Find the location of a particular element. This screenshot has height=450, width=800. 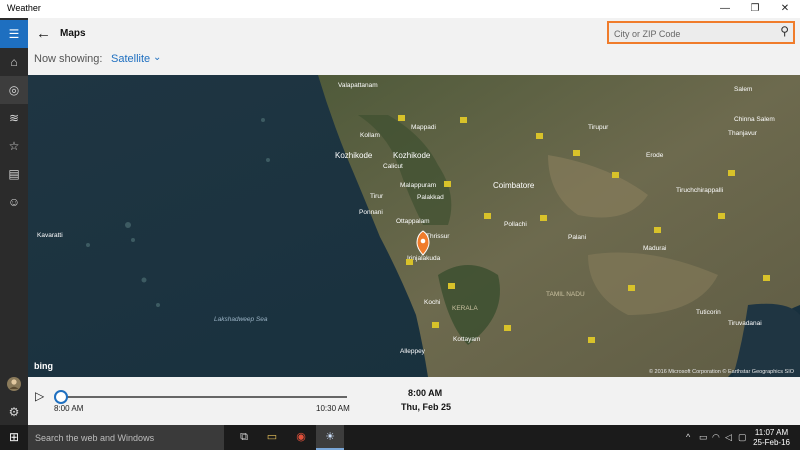

current-time: 8:00 AM is located at coordinates (425, 393).